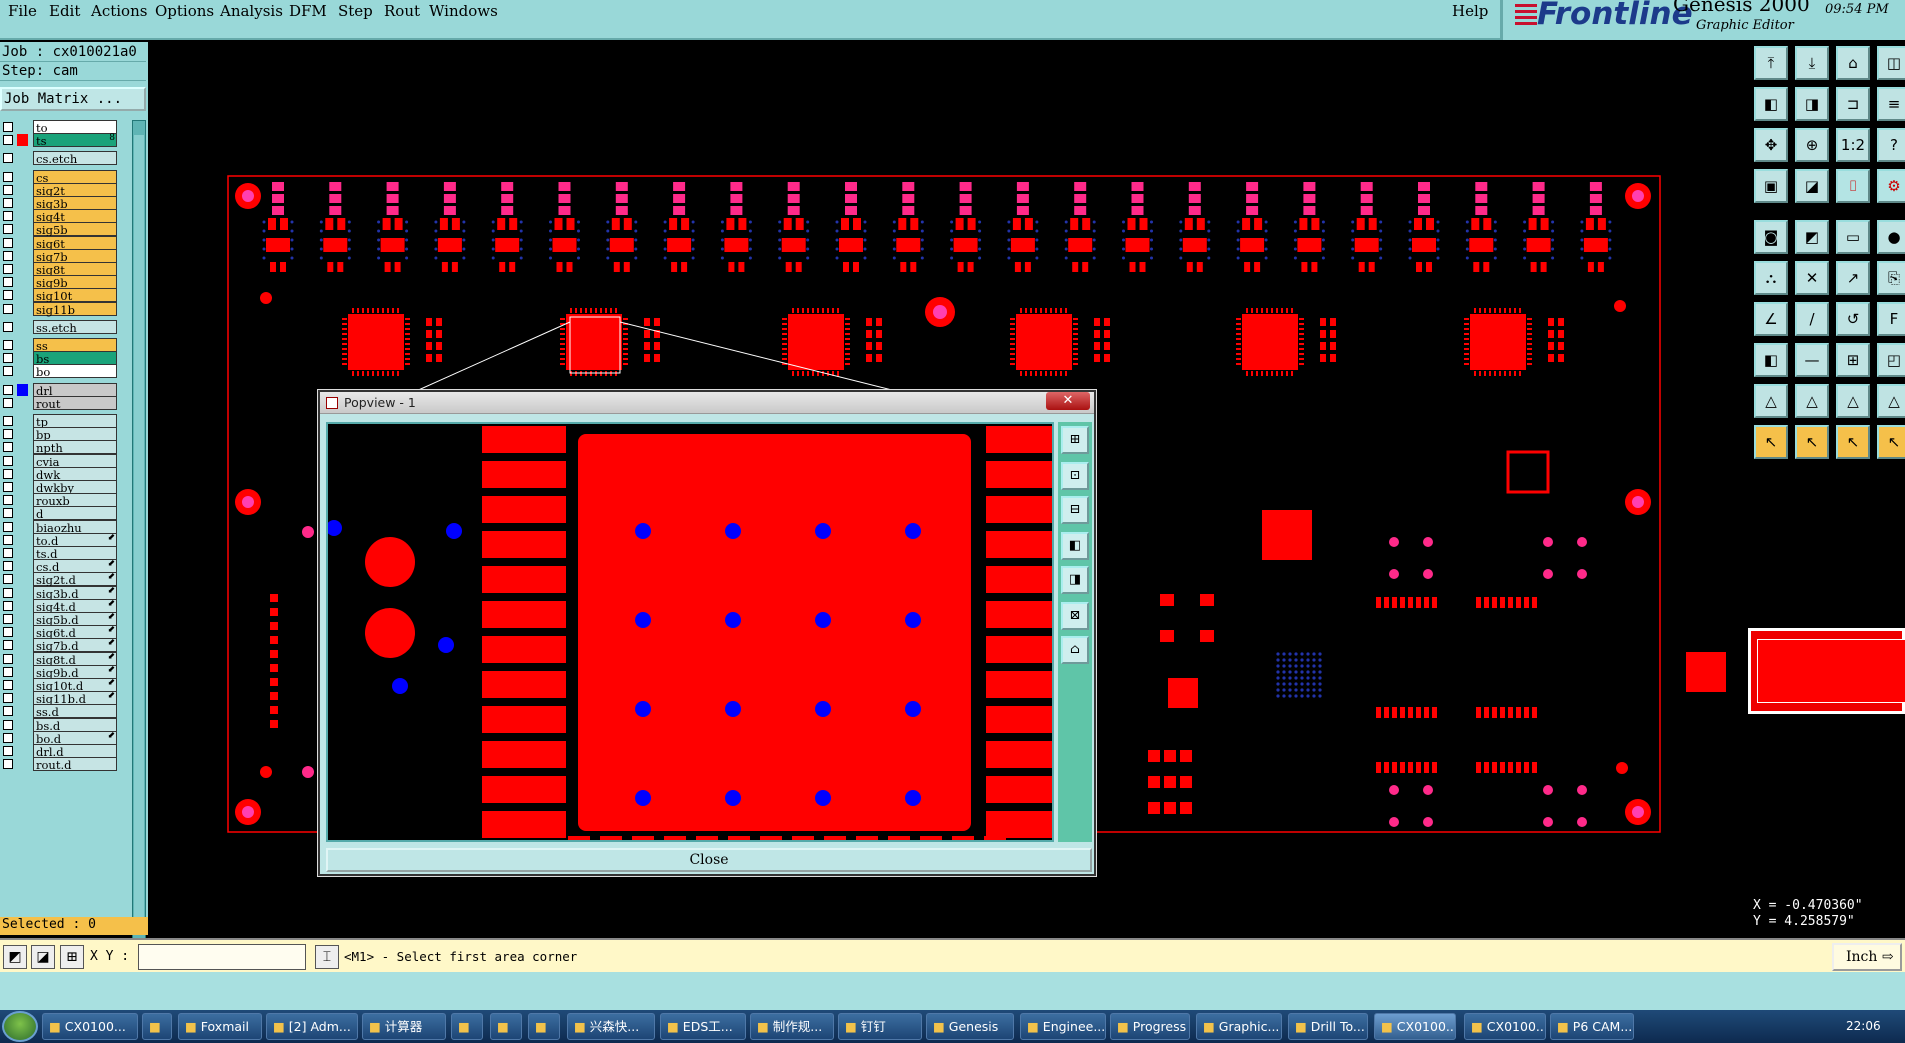 Image resolution: width=1905 pixels, height=1043 pixels. I want to click on layer-name: sig5b, so click(75, 229).